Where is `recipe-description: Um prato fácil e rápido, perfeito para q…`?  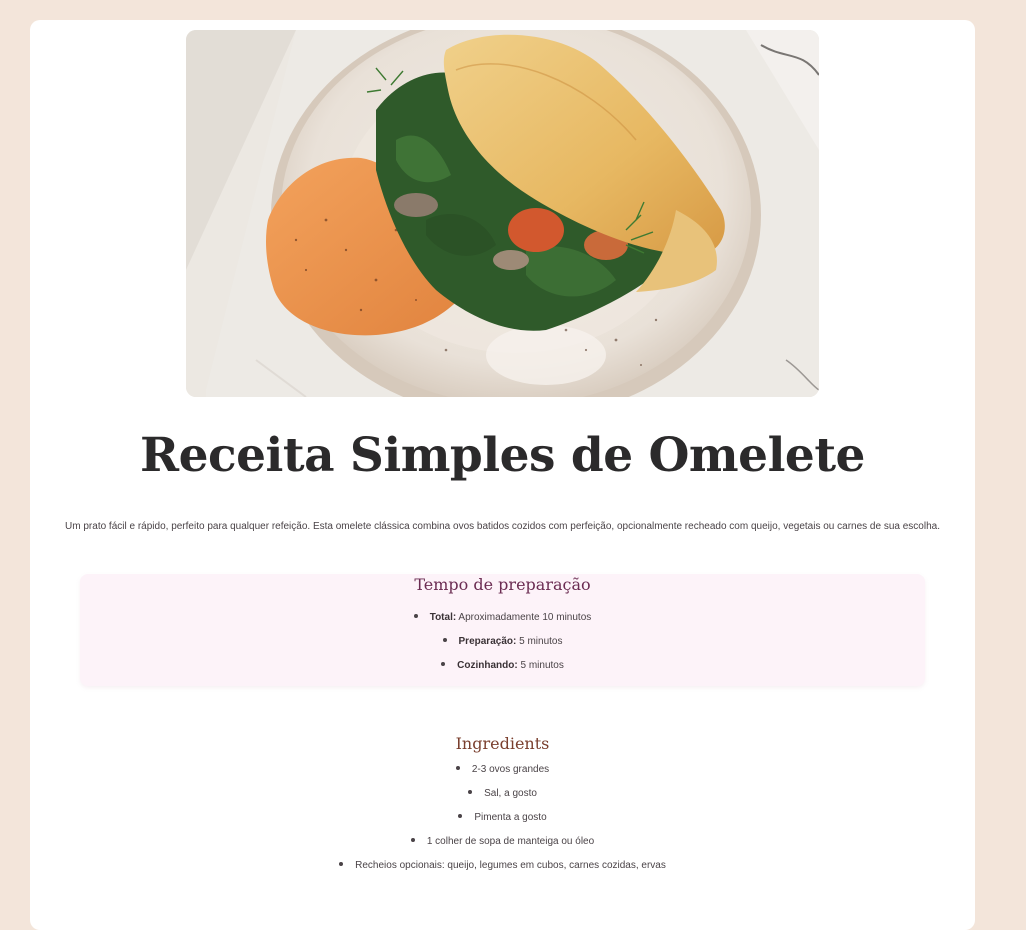
recipe-description: Um prato fácil e rápido, perfeito para q… is located at coordinates (502, 526).